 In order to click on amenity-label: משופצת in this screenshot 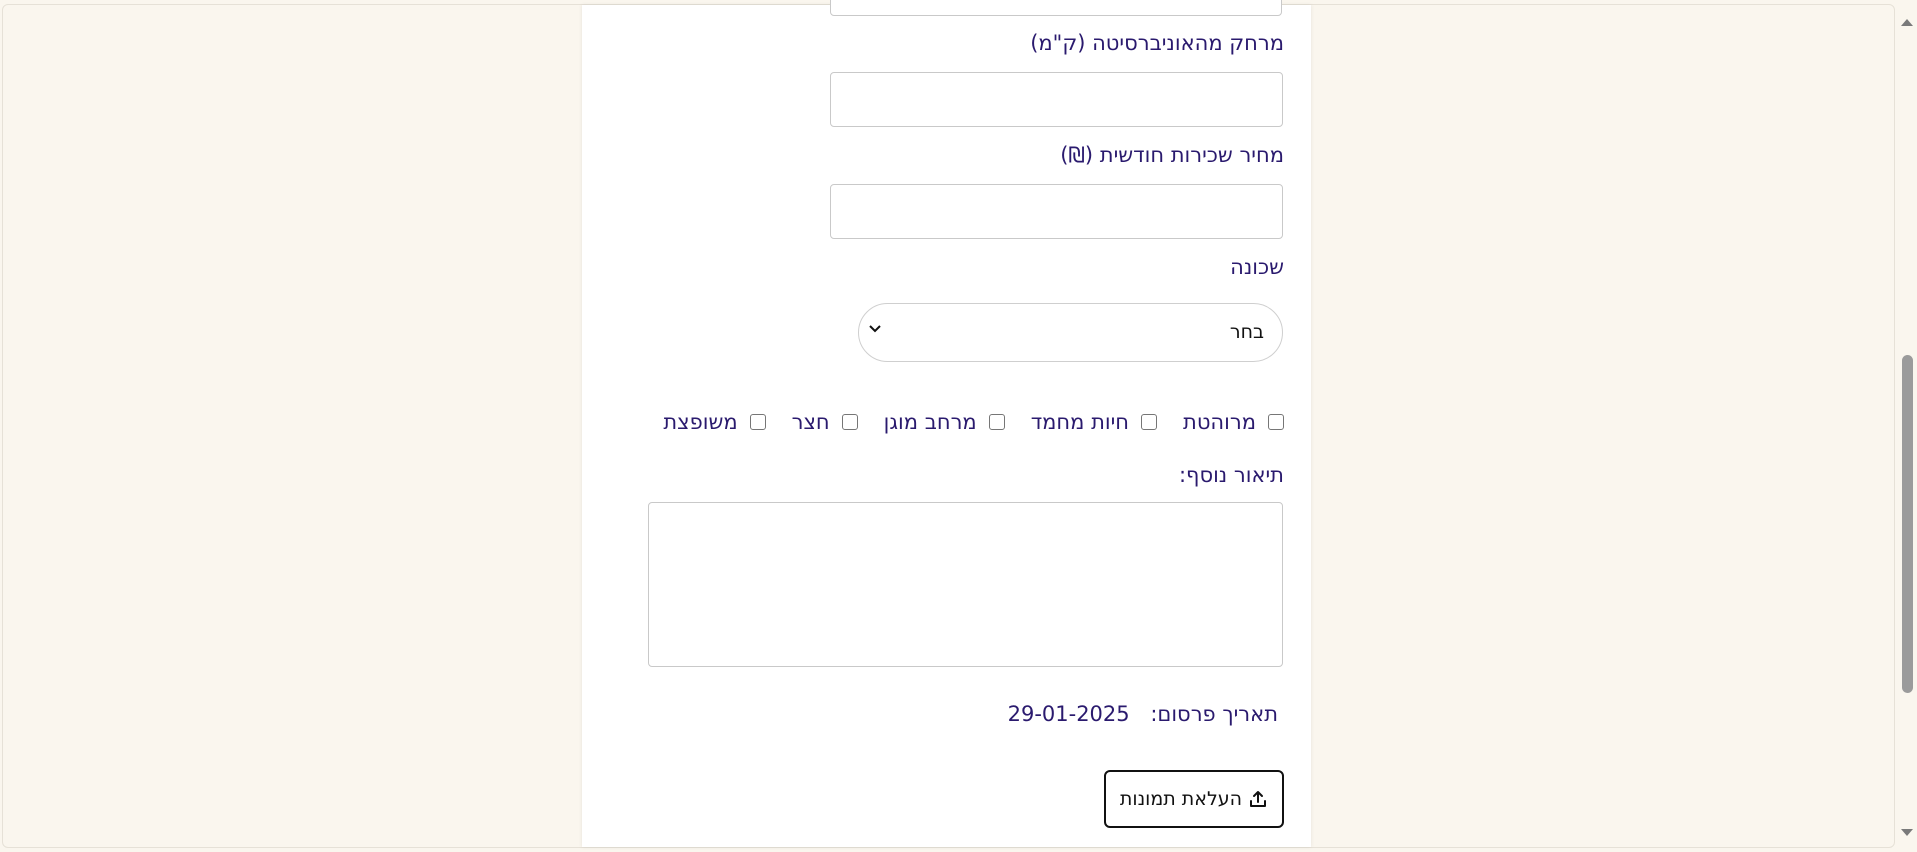, I will do `click(700, 422)`.